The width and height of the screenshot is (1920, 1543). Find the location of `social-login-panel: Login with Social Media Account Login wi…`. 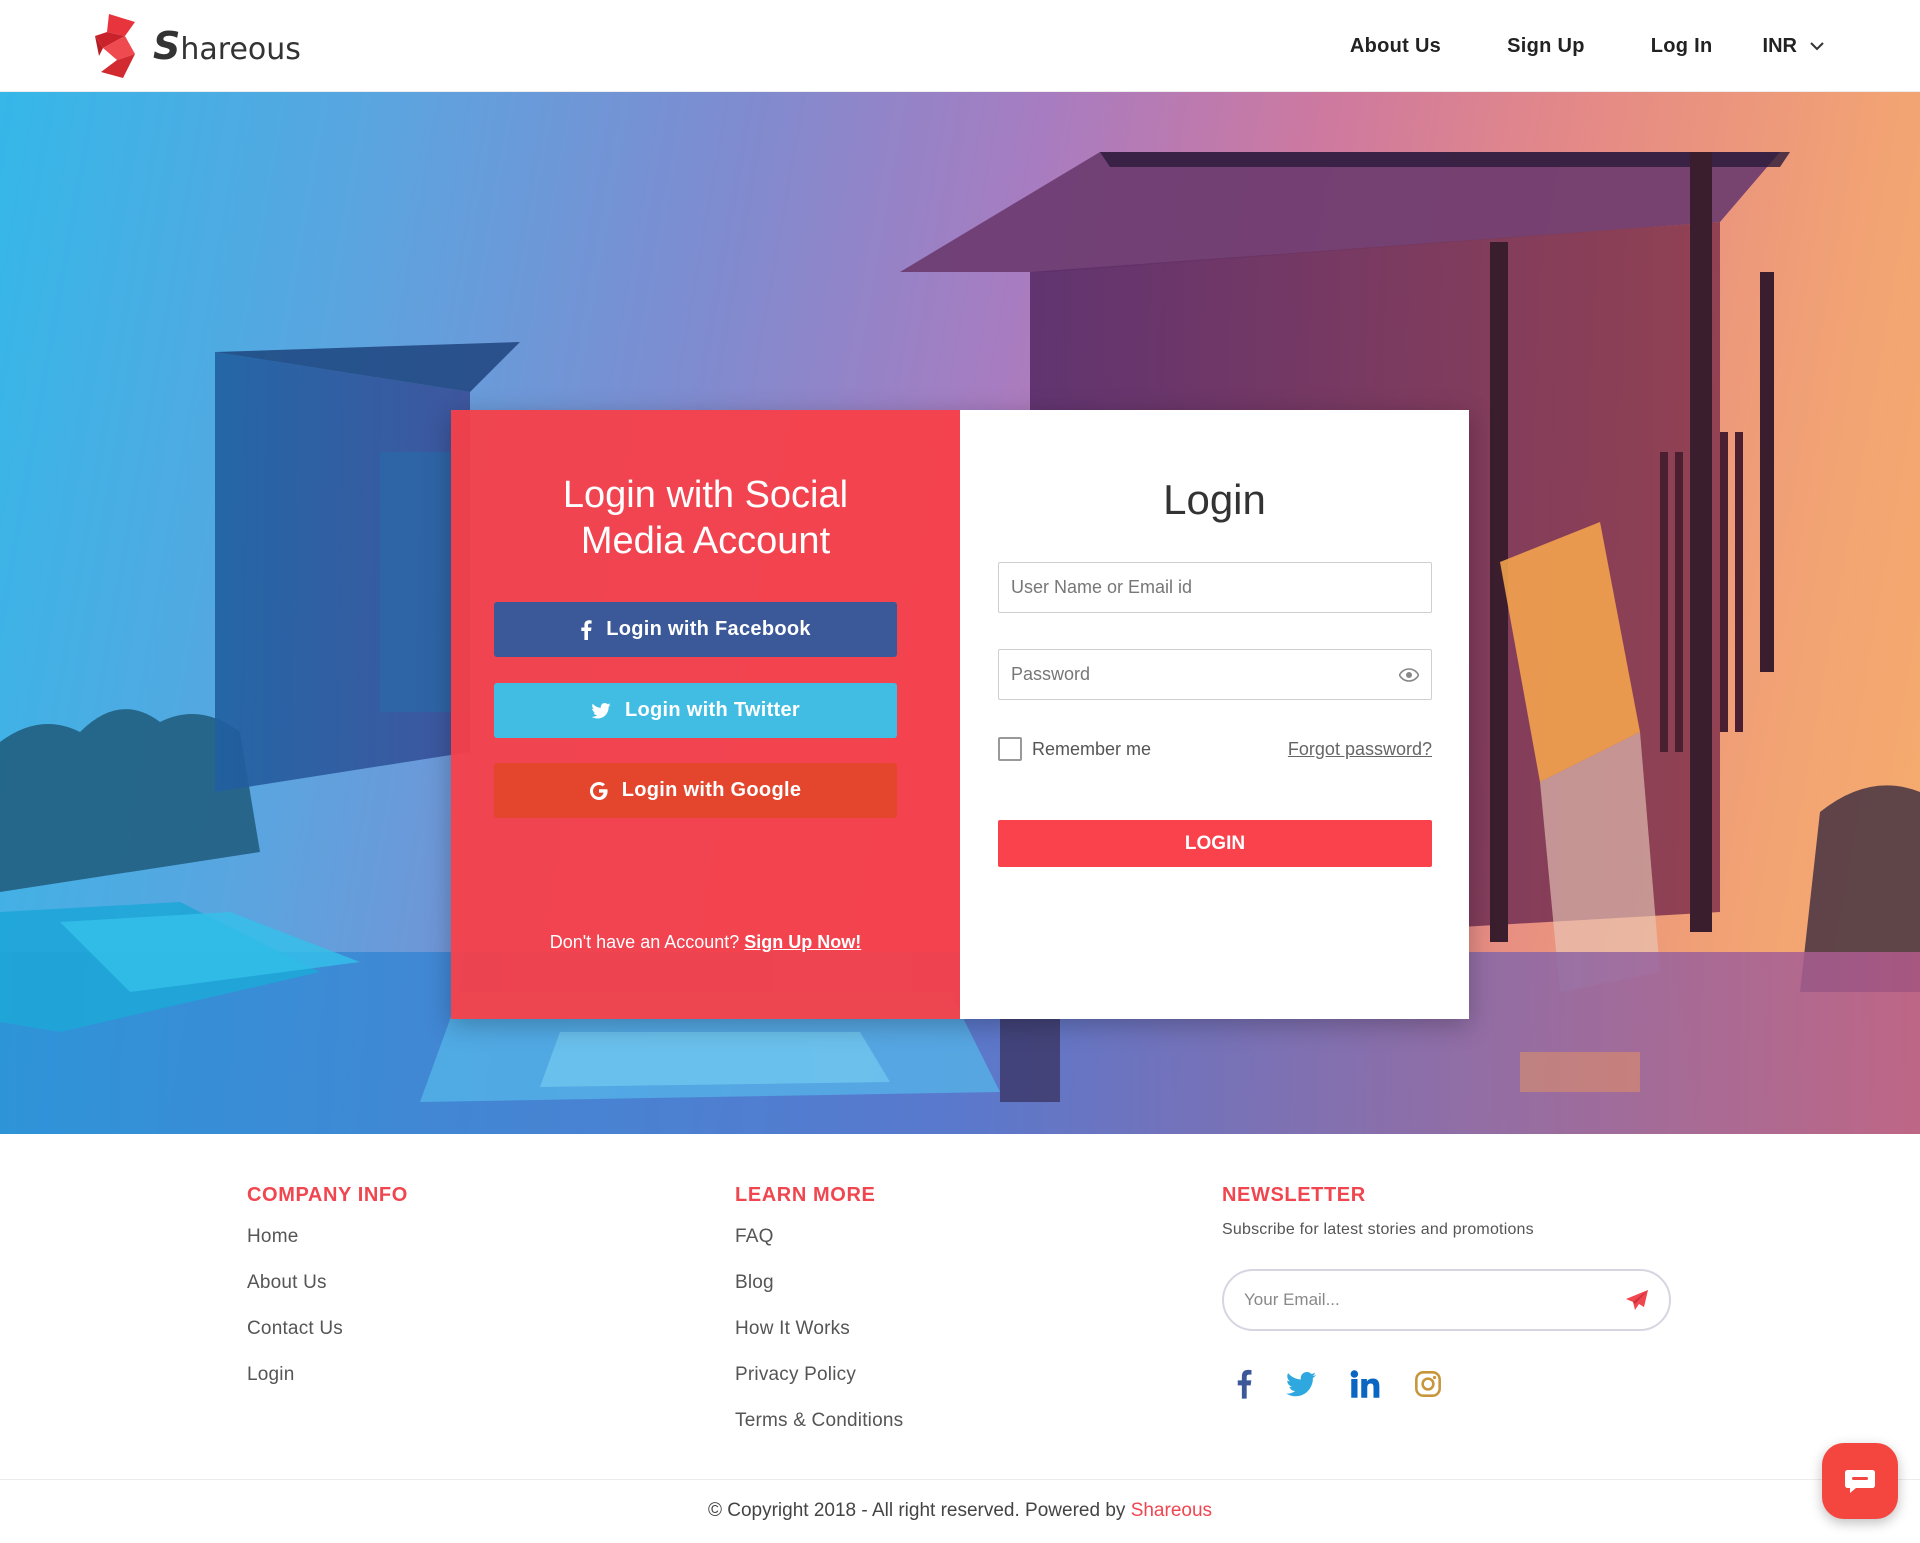

social-login-panel: Login with Social Media Account Login wi… is located at coordinates (705, 714).